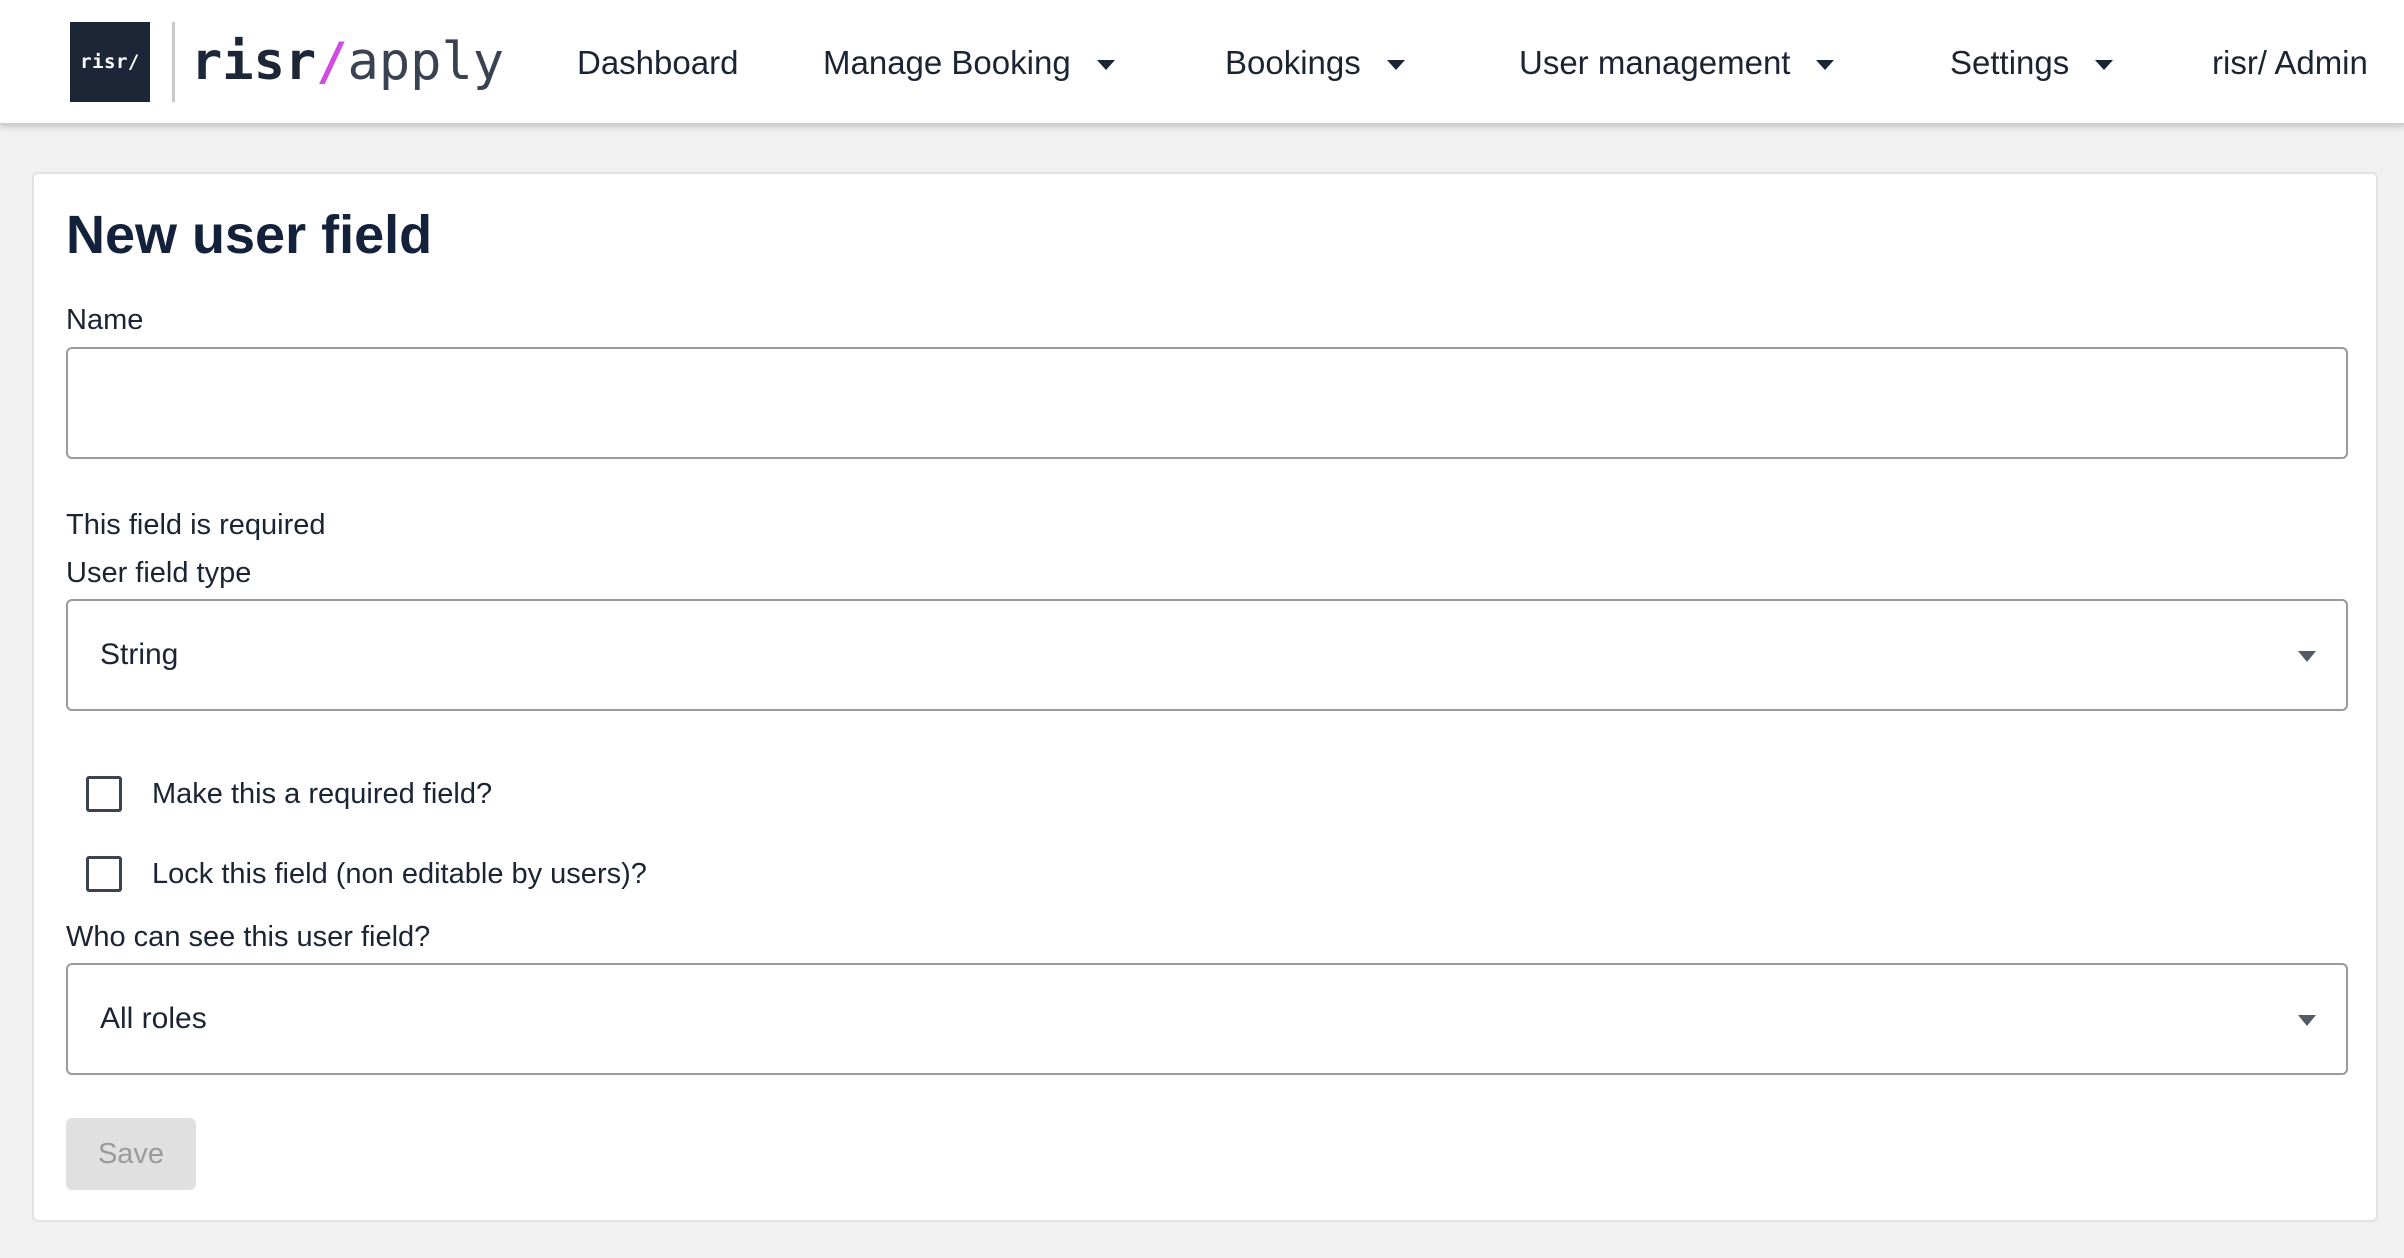 This screenshot has height=1258, width=2404. I want to click on nav-bookings: Bookings, so click(1315, 63).